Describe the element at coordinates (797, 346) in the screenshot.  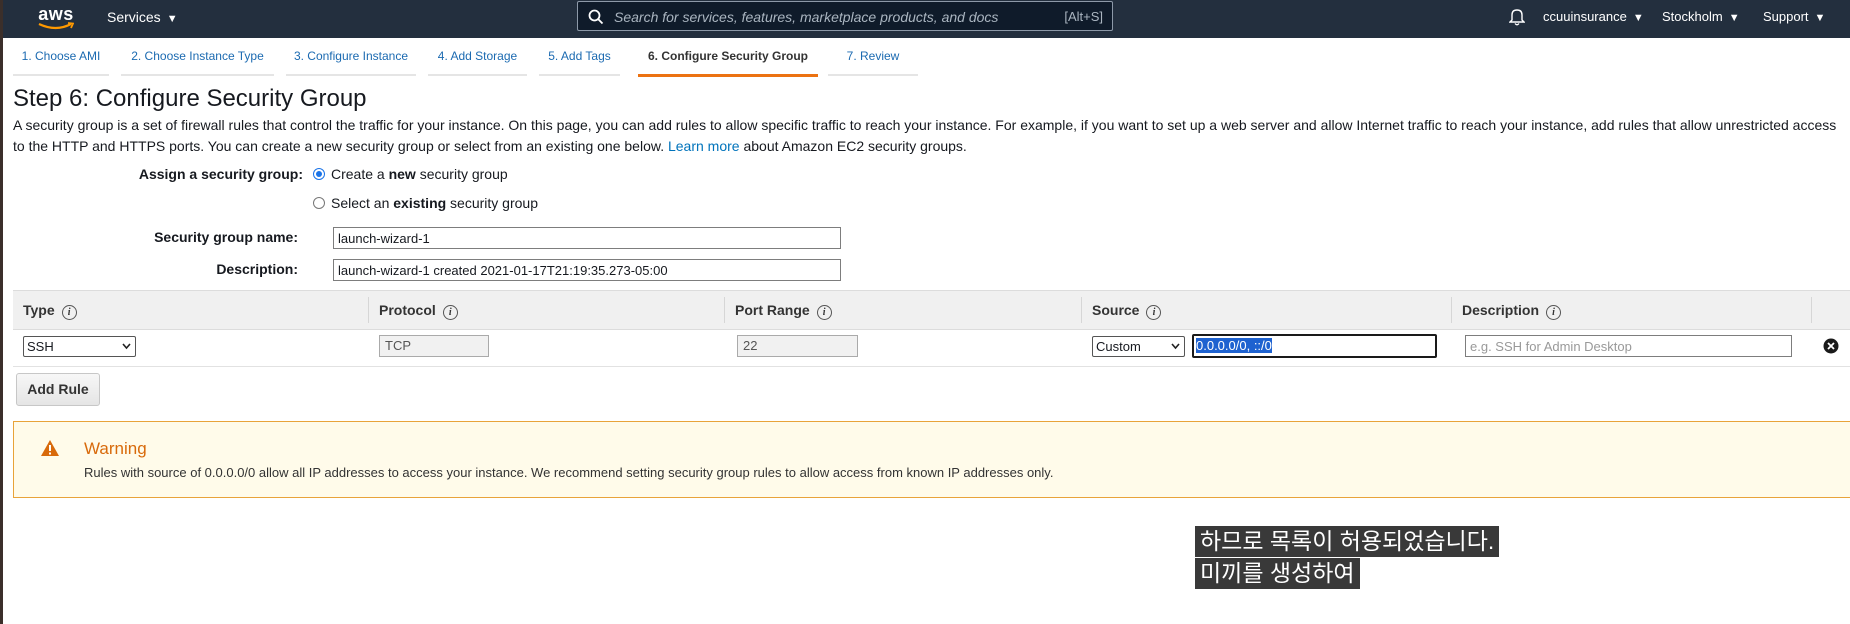
I see `port-range-field: 22` at that location.